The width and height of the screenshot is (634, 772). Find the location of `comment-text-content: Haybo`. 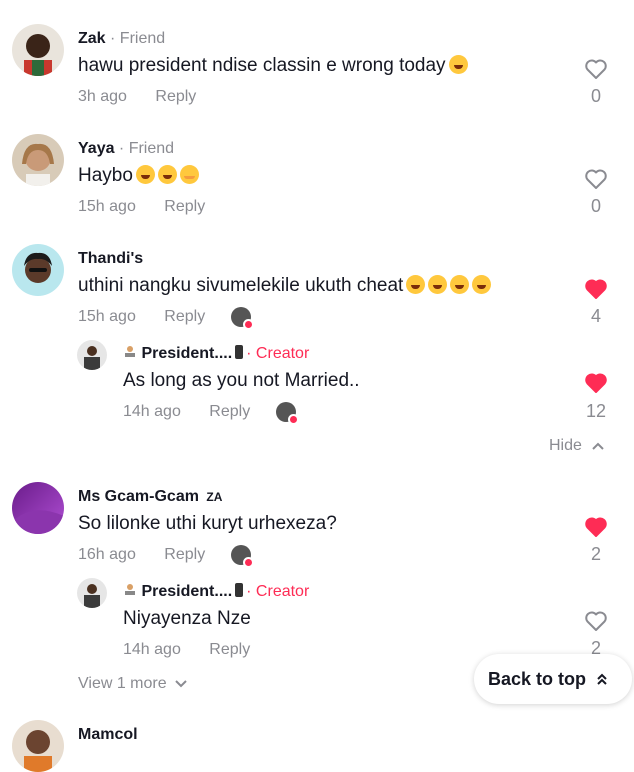

comment-text-content: Haybo is located at coordinates (105, 175).